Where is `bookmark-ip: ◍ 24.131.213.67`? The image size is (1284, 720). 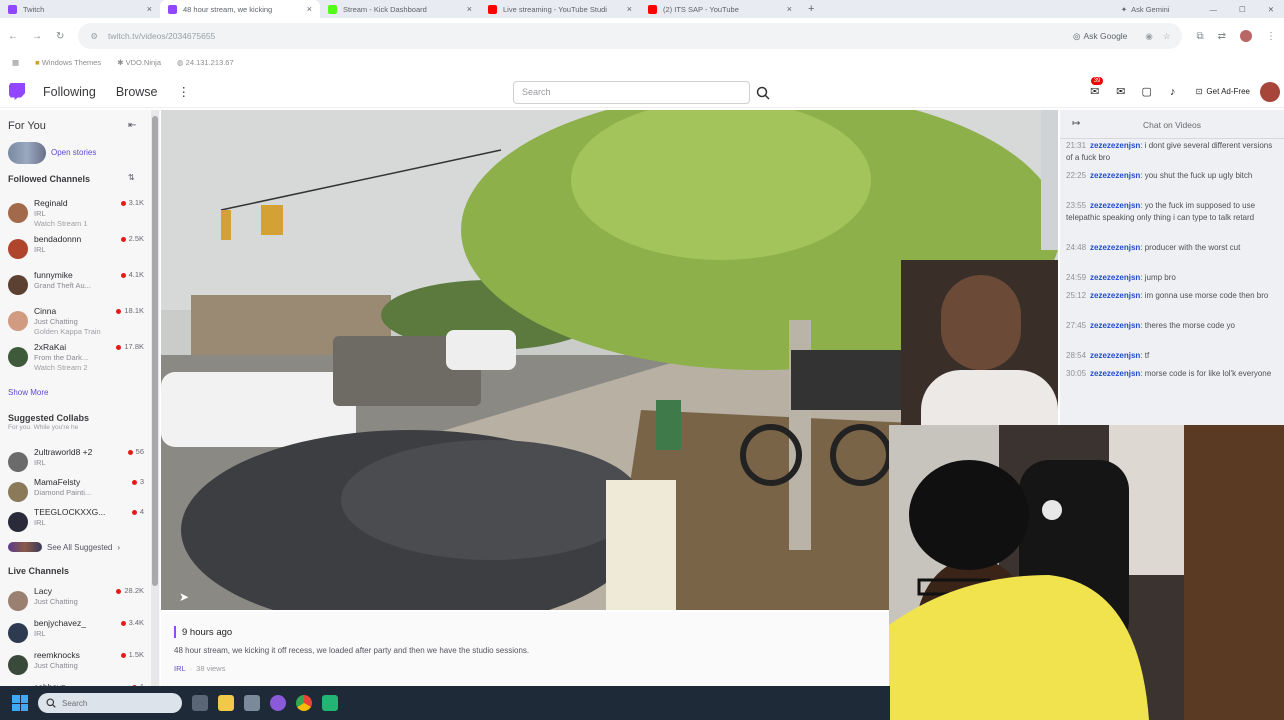 bookmark-ip: ◍ 24.131.213.67 is located at coordinates (205, 62).